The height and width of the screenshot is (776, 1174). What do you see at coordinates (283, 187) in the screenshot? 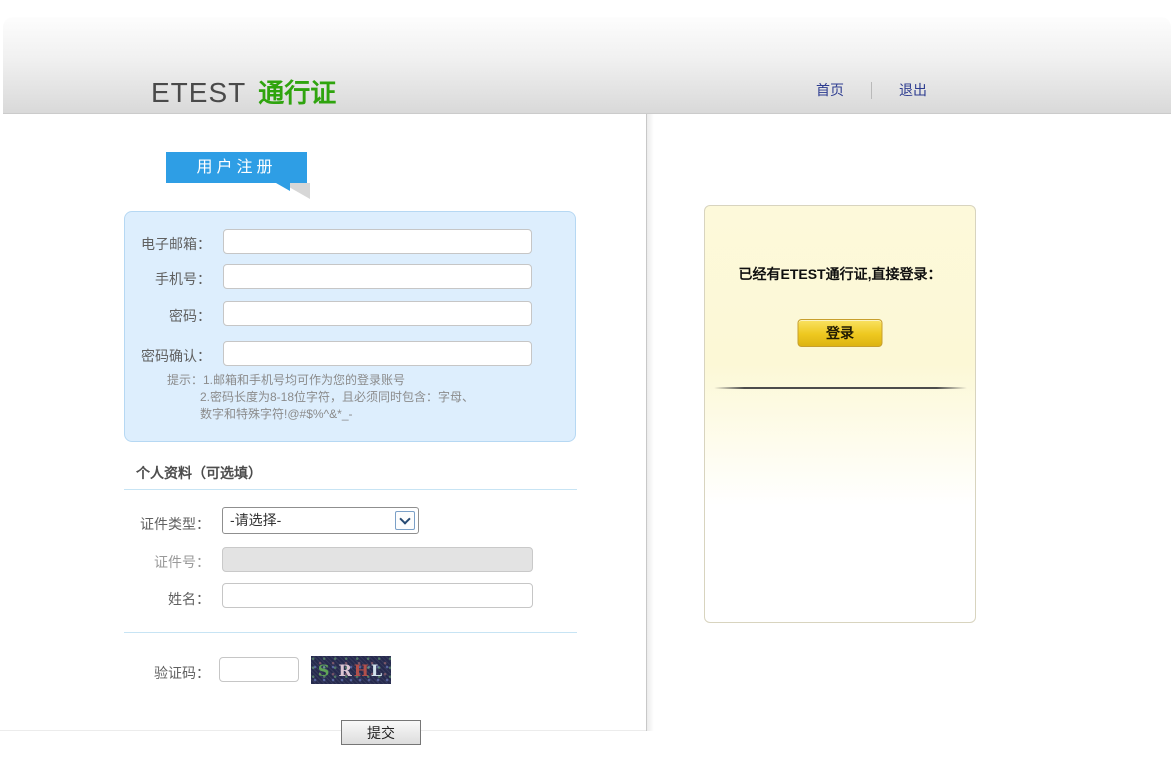
I see `register-tab-tail` at bounding box center [283, 187].